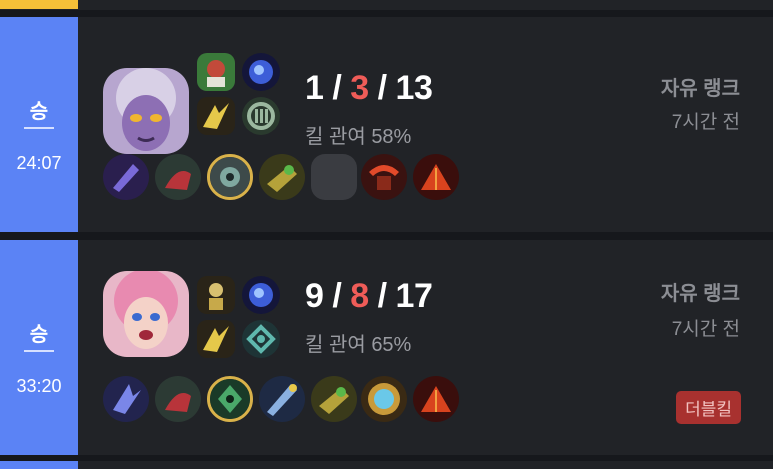  I want to click on previous-match-bottom, so click(386, 5).